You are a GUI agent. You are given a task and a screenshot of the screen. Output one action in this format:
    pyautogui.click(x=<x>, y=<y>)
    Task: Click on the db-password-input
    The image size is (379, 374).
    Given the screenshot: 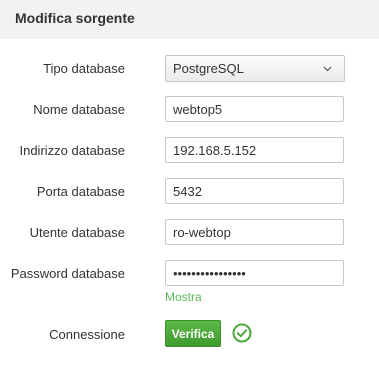 What is the action you would take?
    pyautogui.click(x=253, y=273)
    